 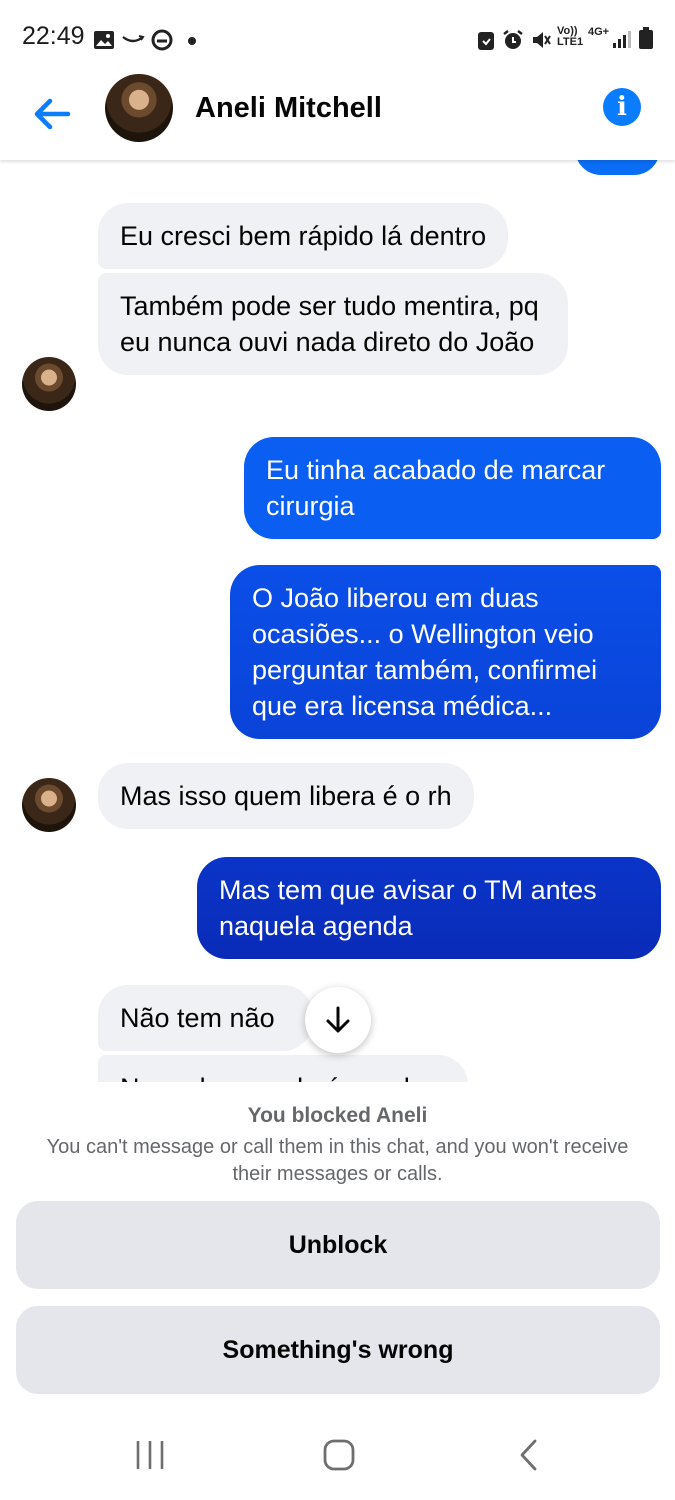 What do you see at coordinates (288, 108) in the screenshot?
I see `contact-name: Aneli Mitchell` at bounding box center [288, 108].